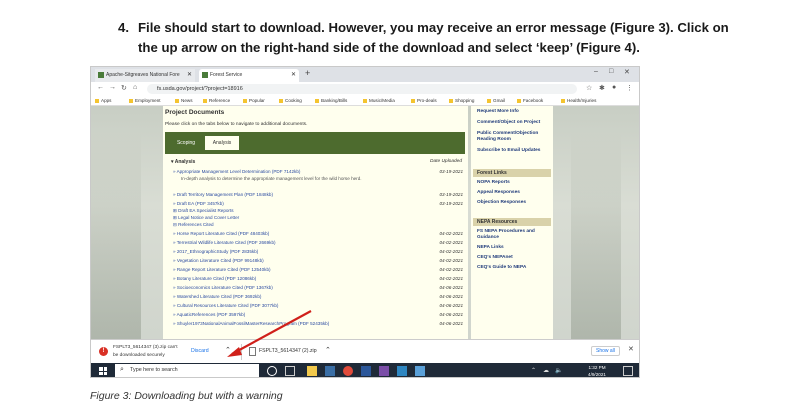 This screenshot has height=414, width=809. What do you see at coordinates (123, 27) in the screenshot?
I see `step-number: 4.` at bounding box center [123, 27].